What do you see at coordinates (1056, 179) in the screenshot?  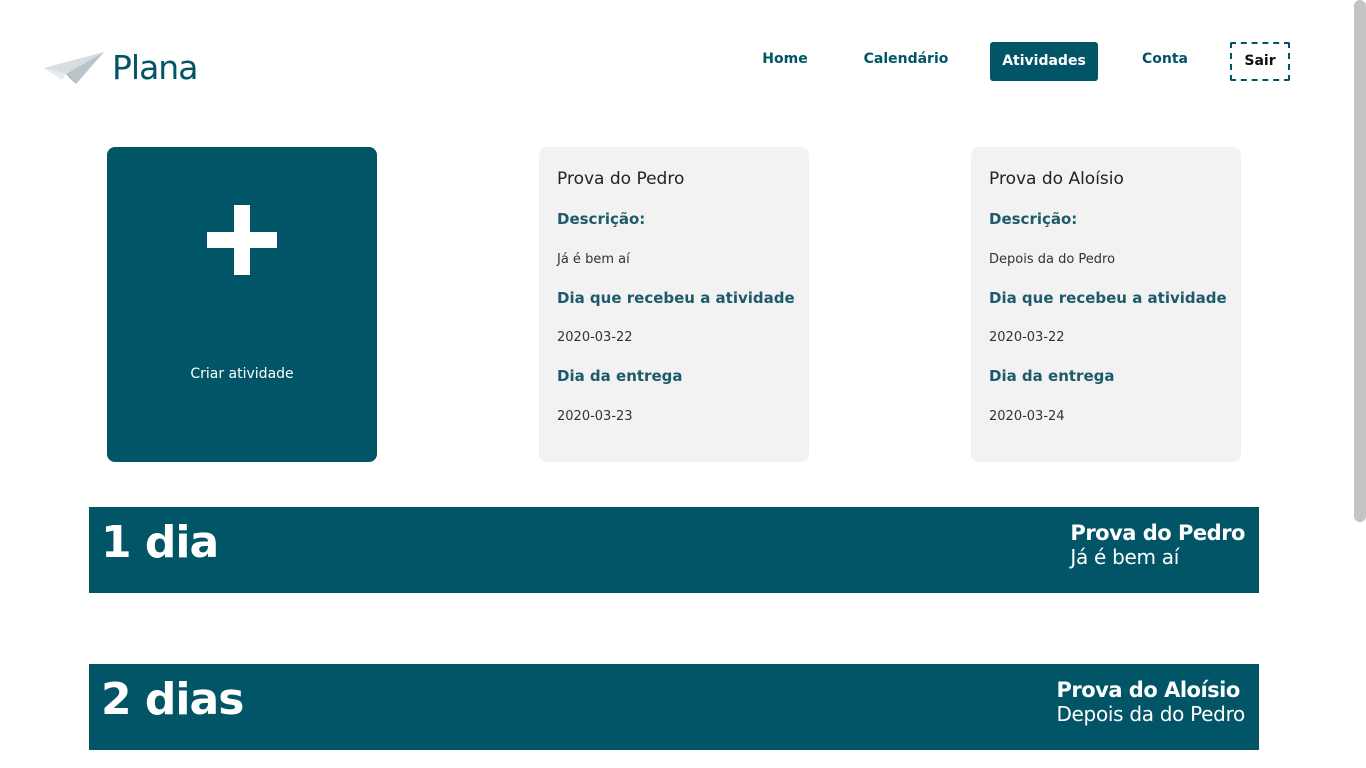 I see `activity-title: Prova do Aloísio` at bounding box center [1056, 179].